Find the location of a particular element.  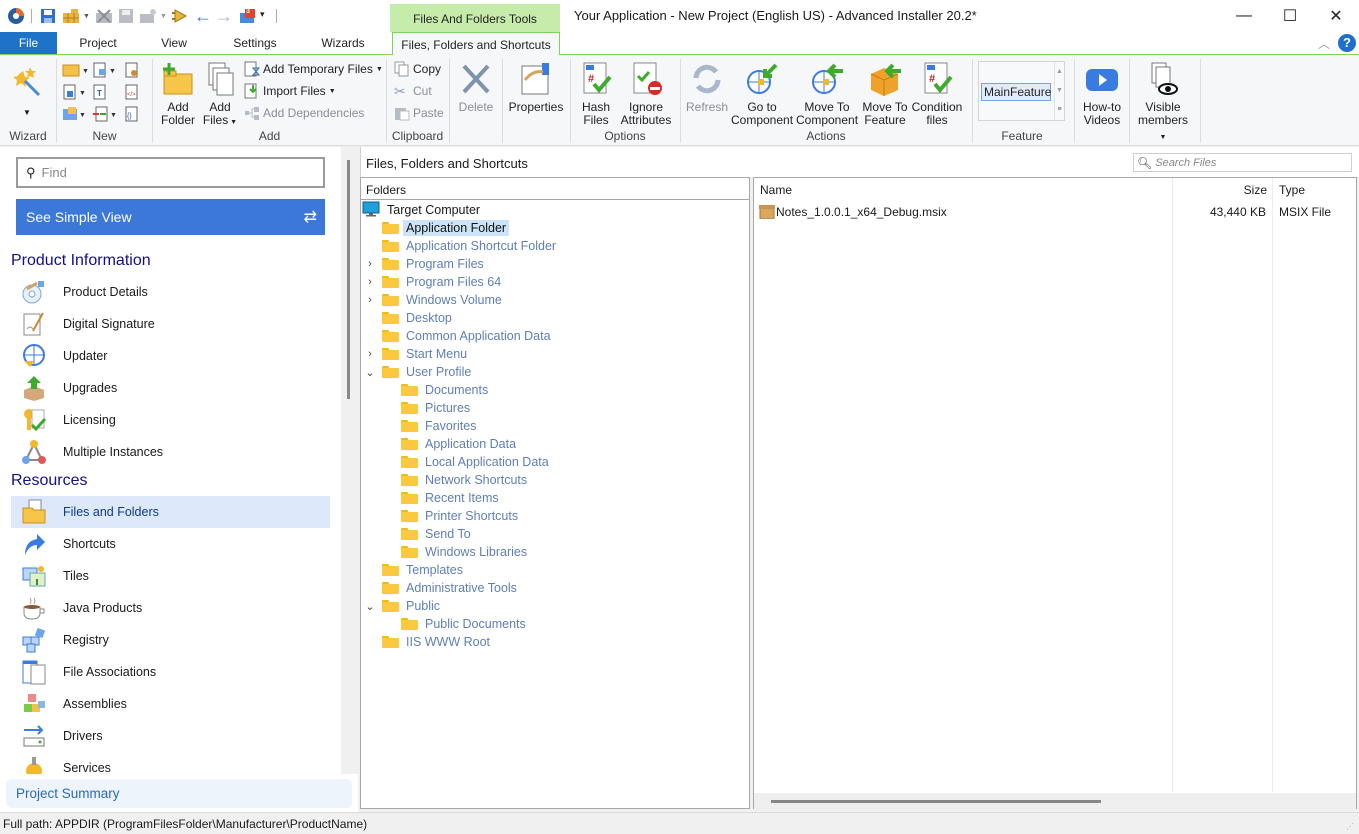

new-settings-file-icon is located at coordinates (132, 71).